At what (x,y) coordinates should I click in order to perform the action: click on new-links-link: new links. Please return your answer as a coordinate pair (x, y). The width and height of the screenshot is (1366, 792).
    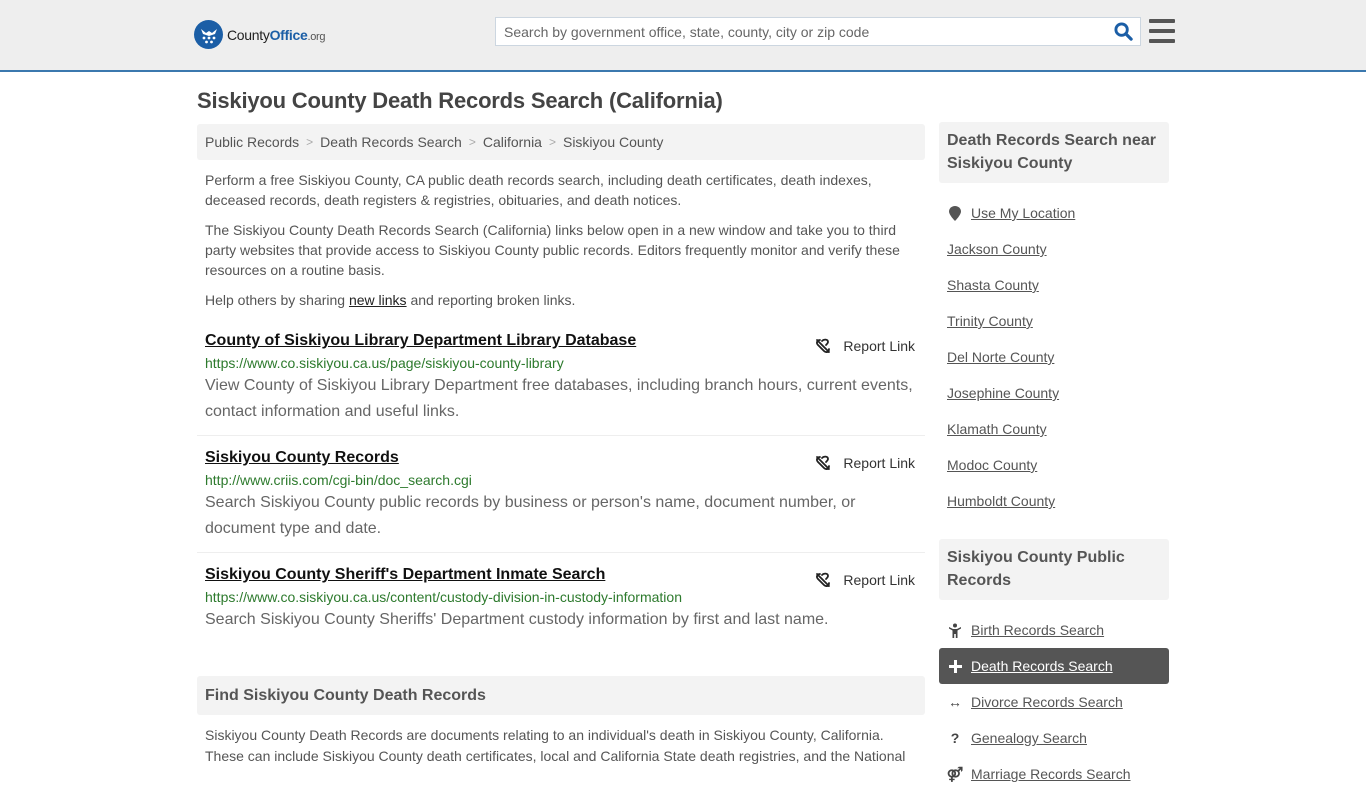
    Looking at the image, I should click on (378, 300).